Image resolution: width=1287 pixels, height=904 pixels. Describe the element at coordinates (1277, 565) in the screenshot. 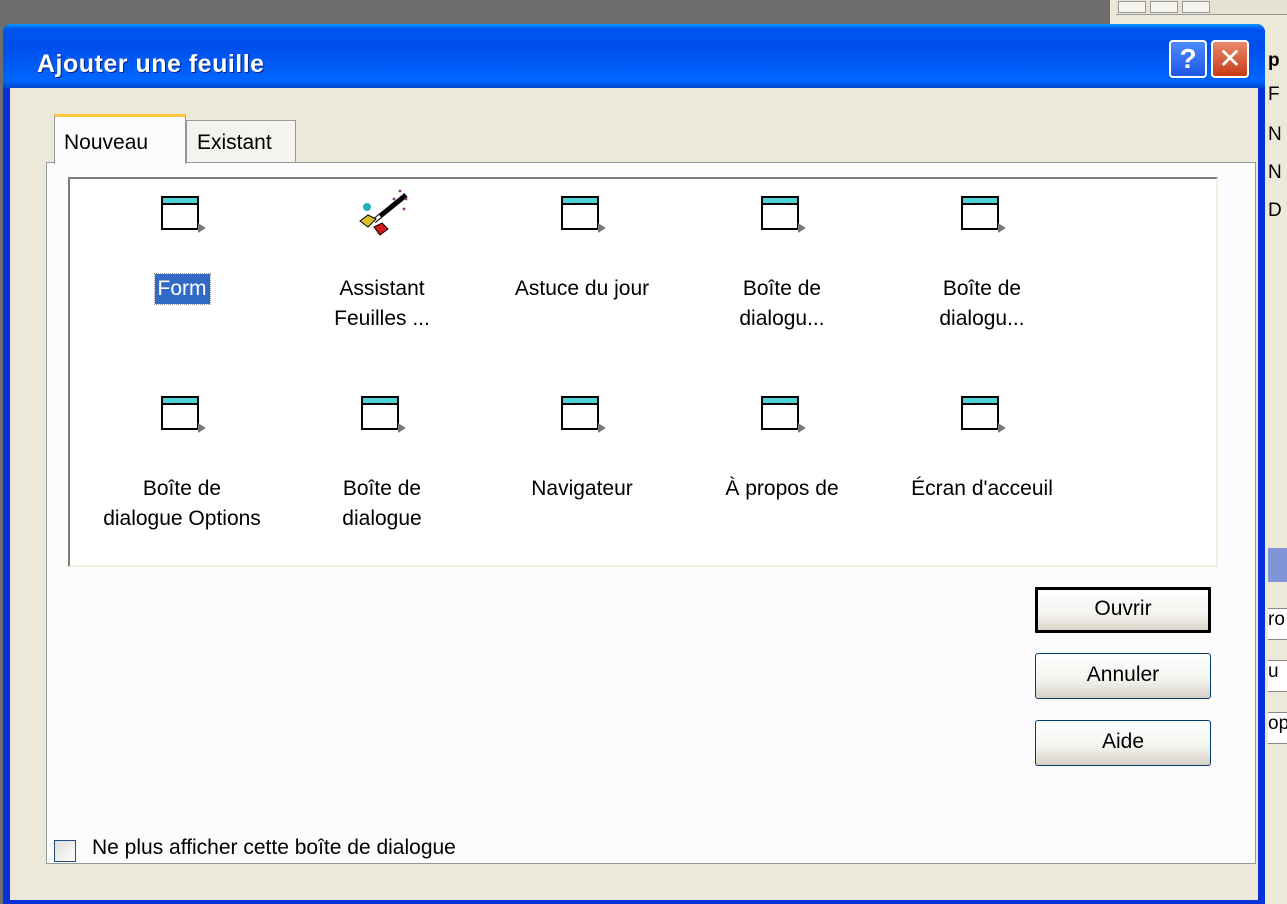

I see `background-selection` at that location.